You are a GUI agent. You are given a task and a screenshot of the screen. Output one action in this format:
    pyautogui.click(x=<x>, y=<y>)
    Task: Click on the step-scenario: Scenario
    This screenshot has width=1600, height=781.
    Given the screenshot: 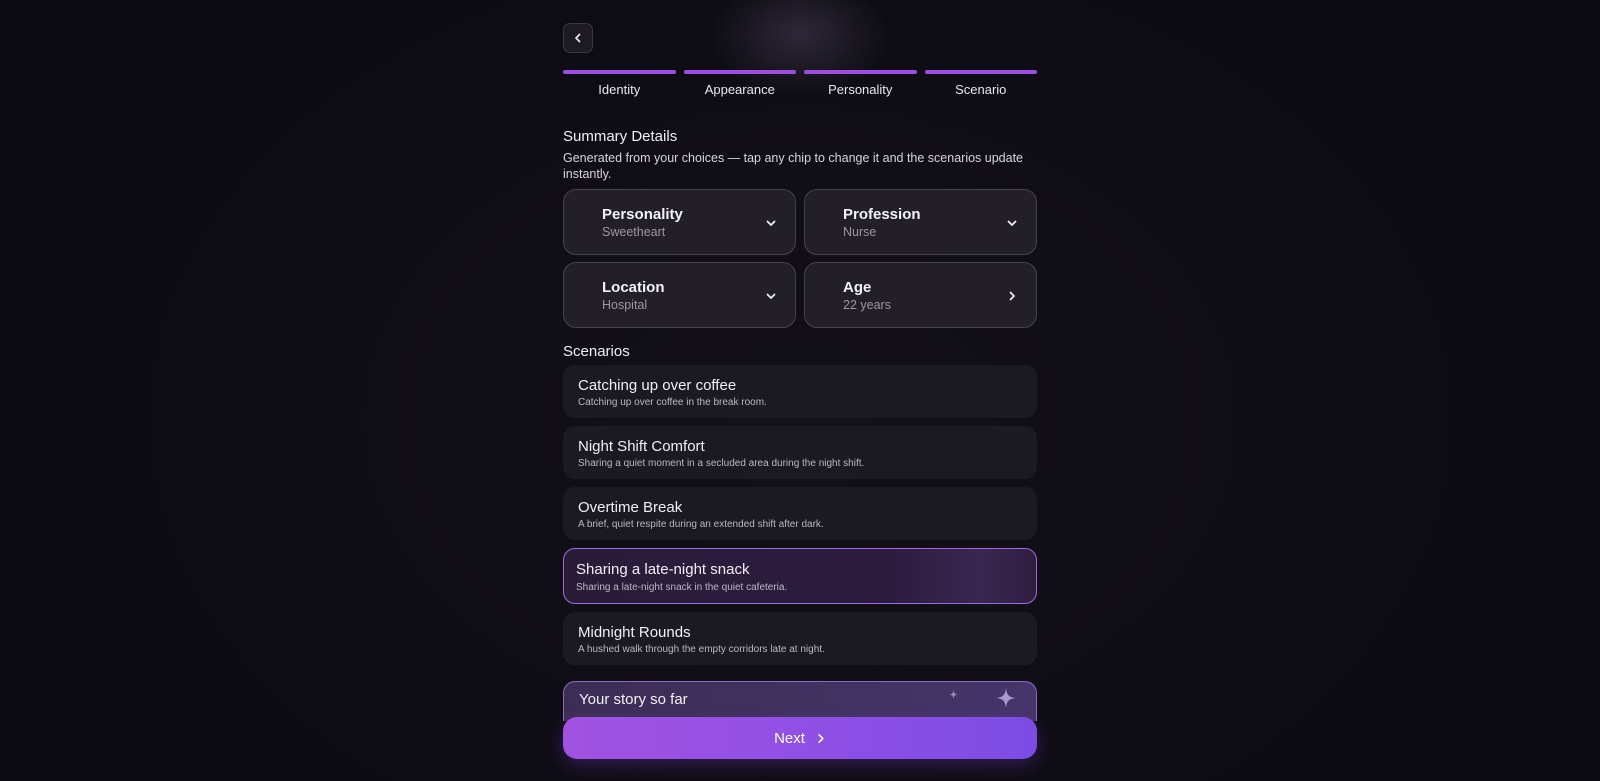 What is the action you would take?
    pyautogui.click(x=980, y=85)
    